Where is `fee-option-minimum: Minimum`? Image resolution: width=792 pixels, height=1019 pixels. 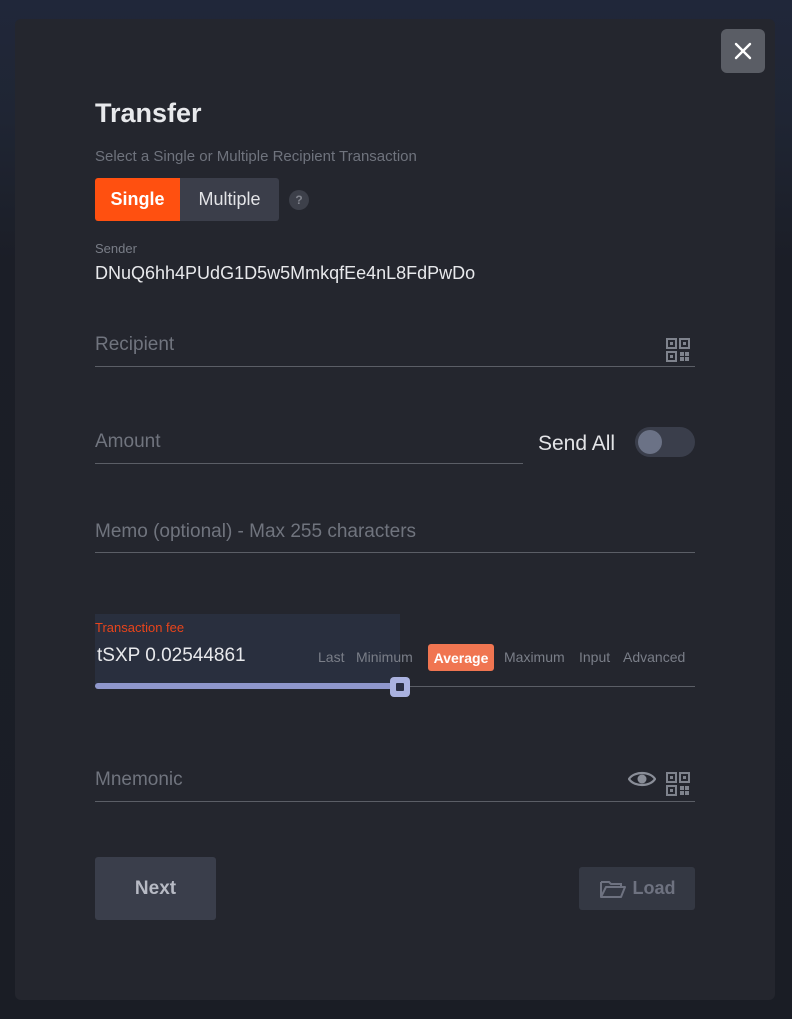 fee-option-minimum: Minimum is located at coordinates (384, 657).